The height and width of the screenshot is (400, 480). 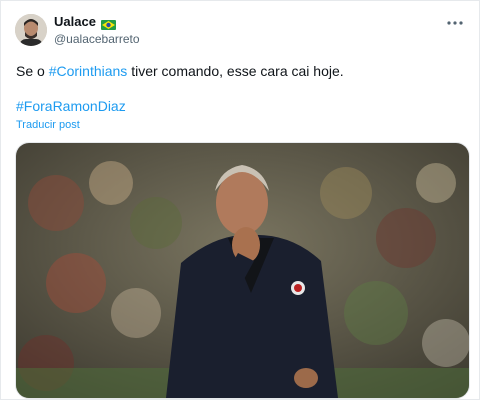 I want to click on hashtag-corinthians: #Corinthians, so click(x=88, y=71).